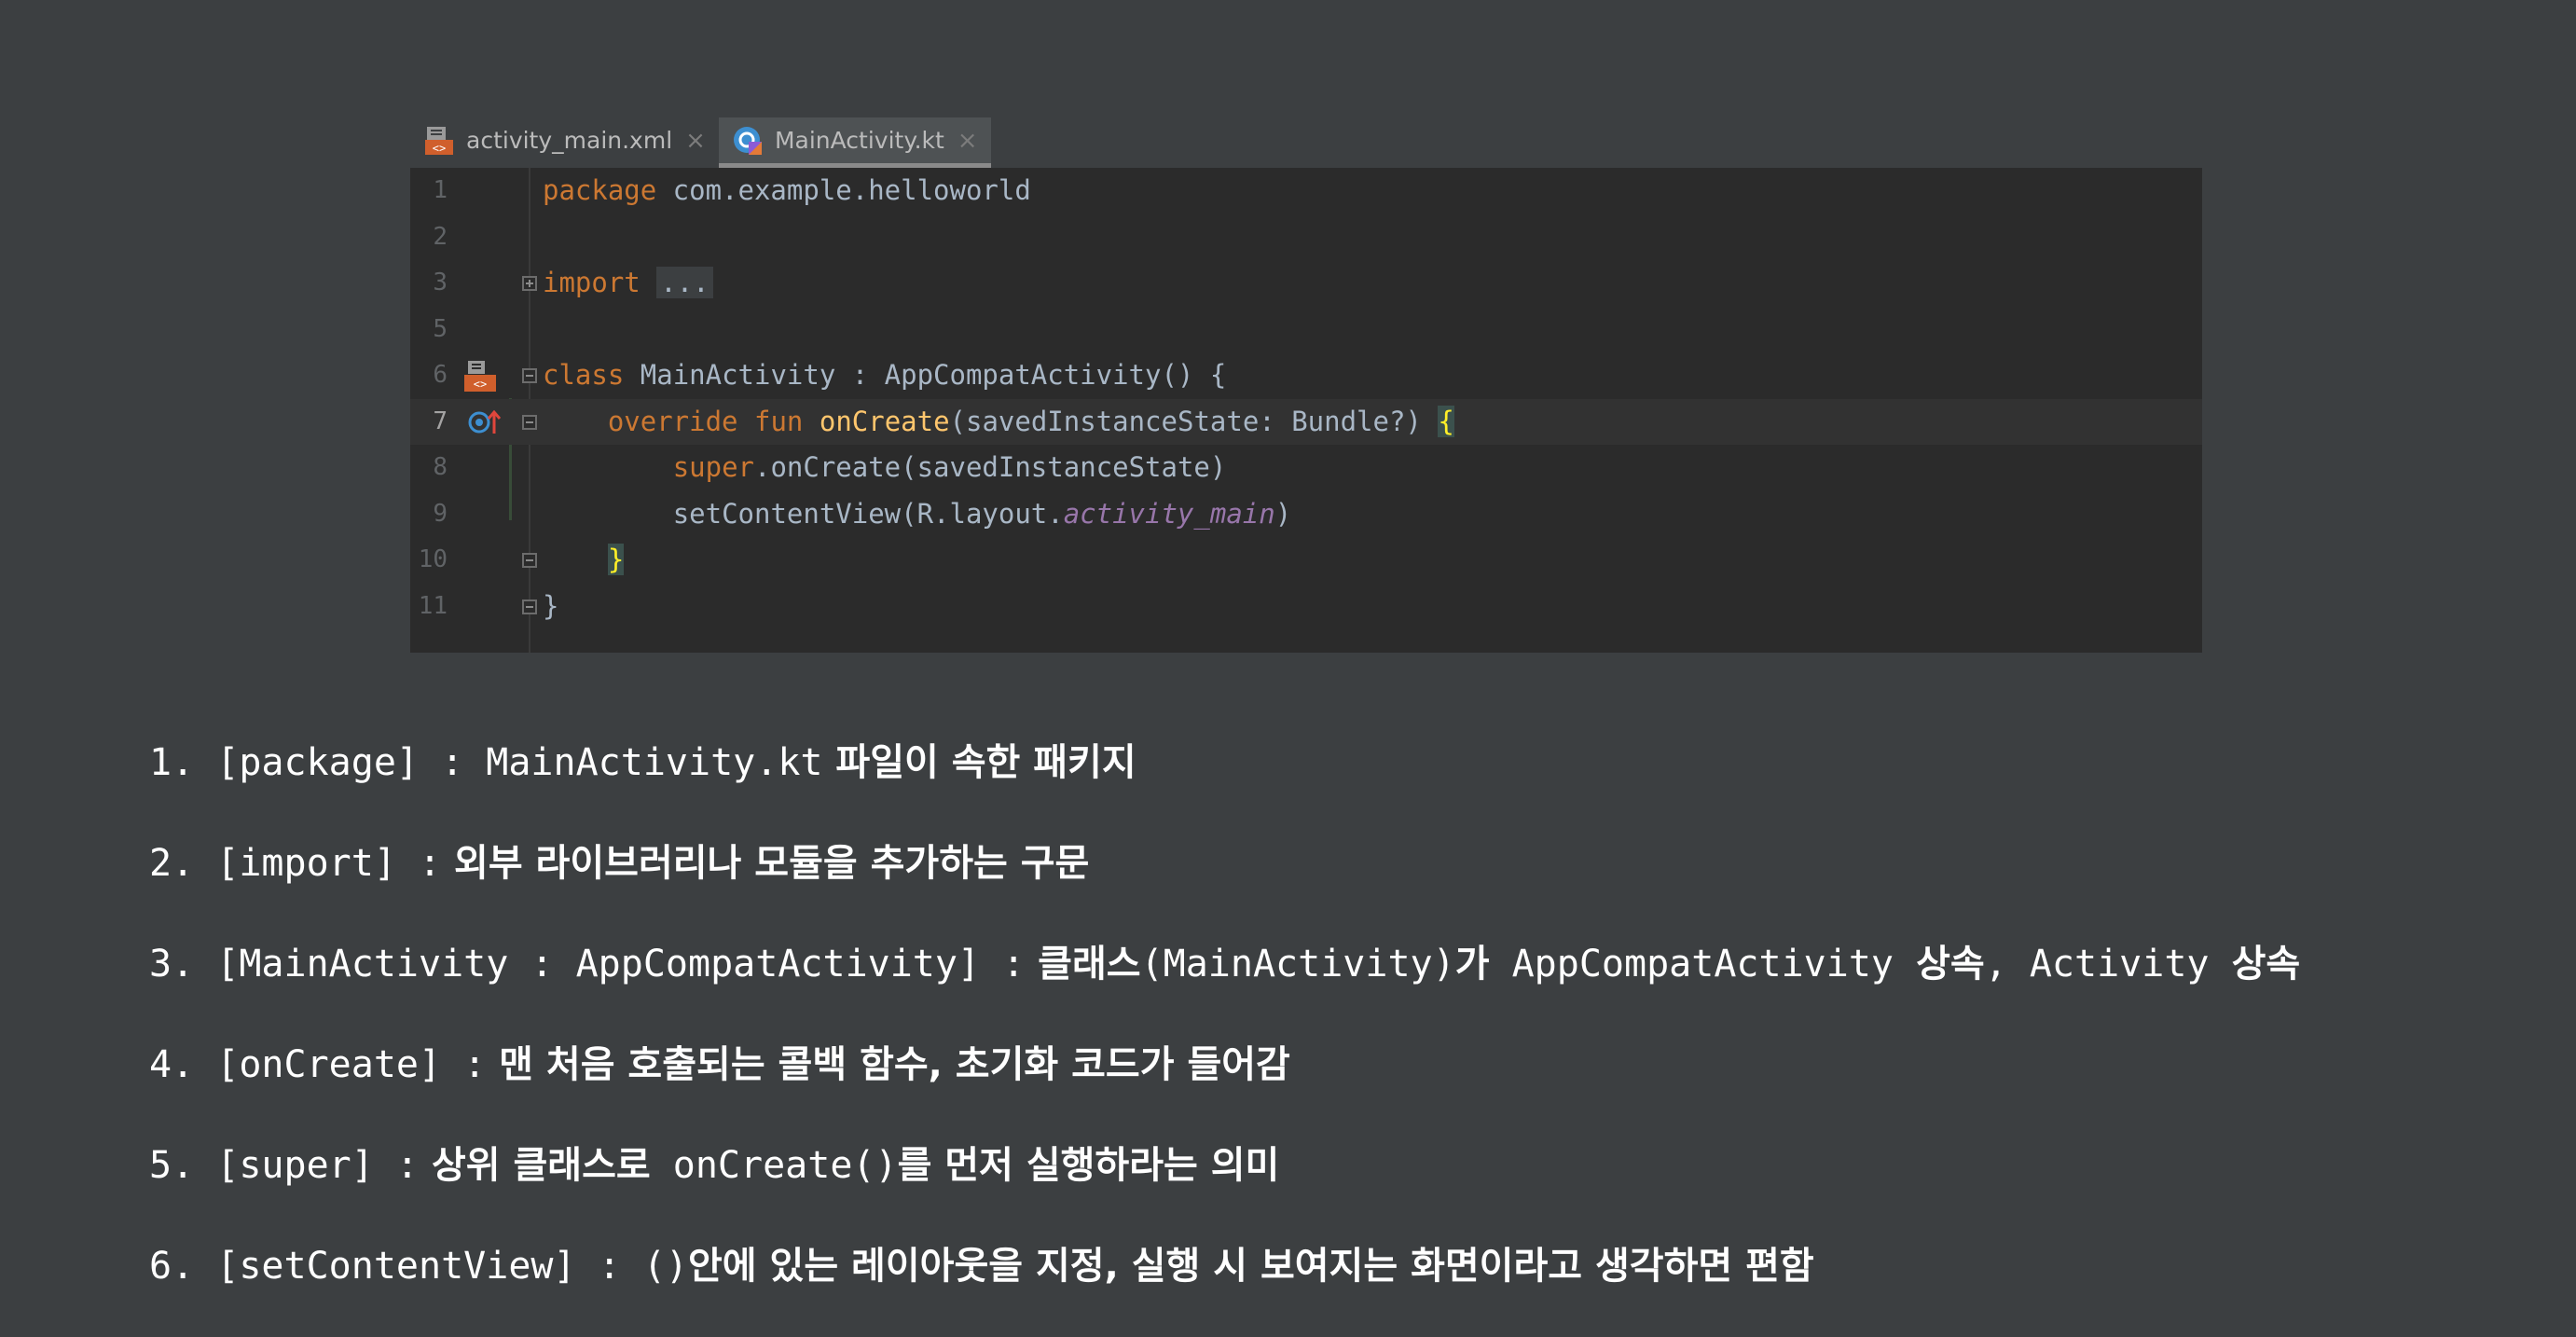 The width and height of the screenshot is (2576, 1337). What do you see at coordinates (433, 606) in the screenshot?
I see `line-number: 11` at bounding box center [433, 606].